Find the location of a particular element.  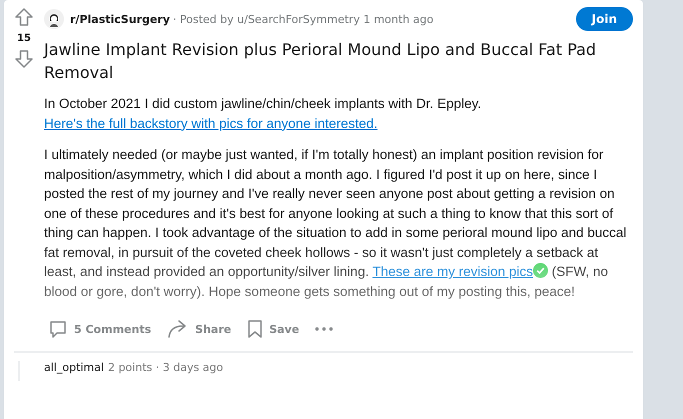

more-icon is located at coordinates (324, 329).